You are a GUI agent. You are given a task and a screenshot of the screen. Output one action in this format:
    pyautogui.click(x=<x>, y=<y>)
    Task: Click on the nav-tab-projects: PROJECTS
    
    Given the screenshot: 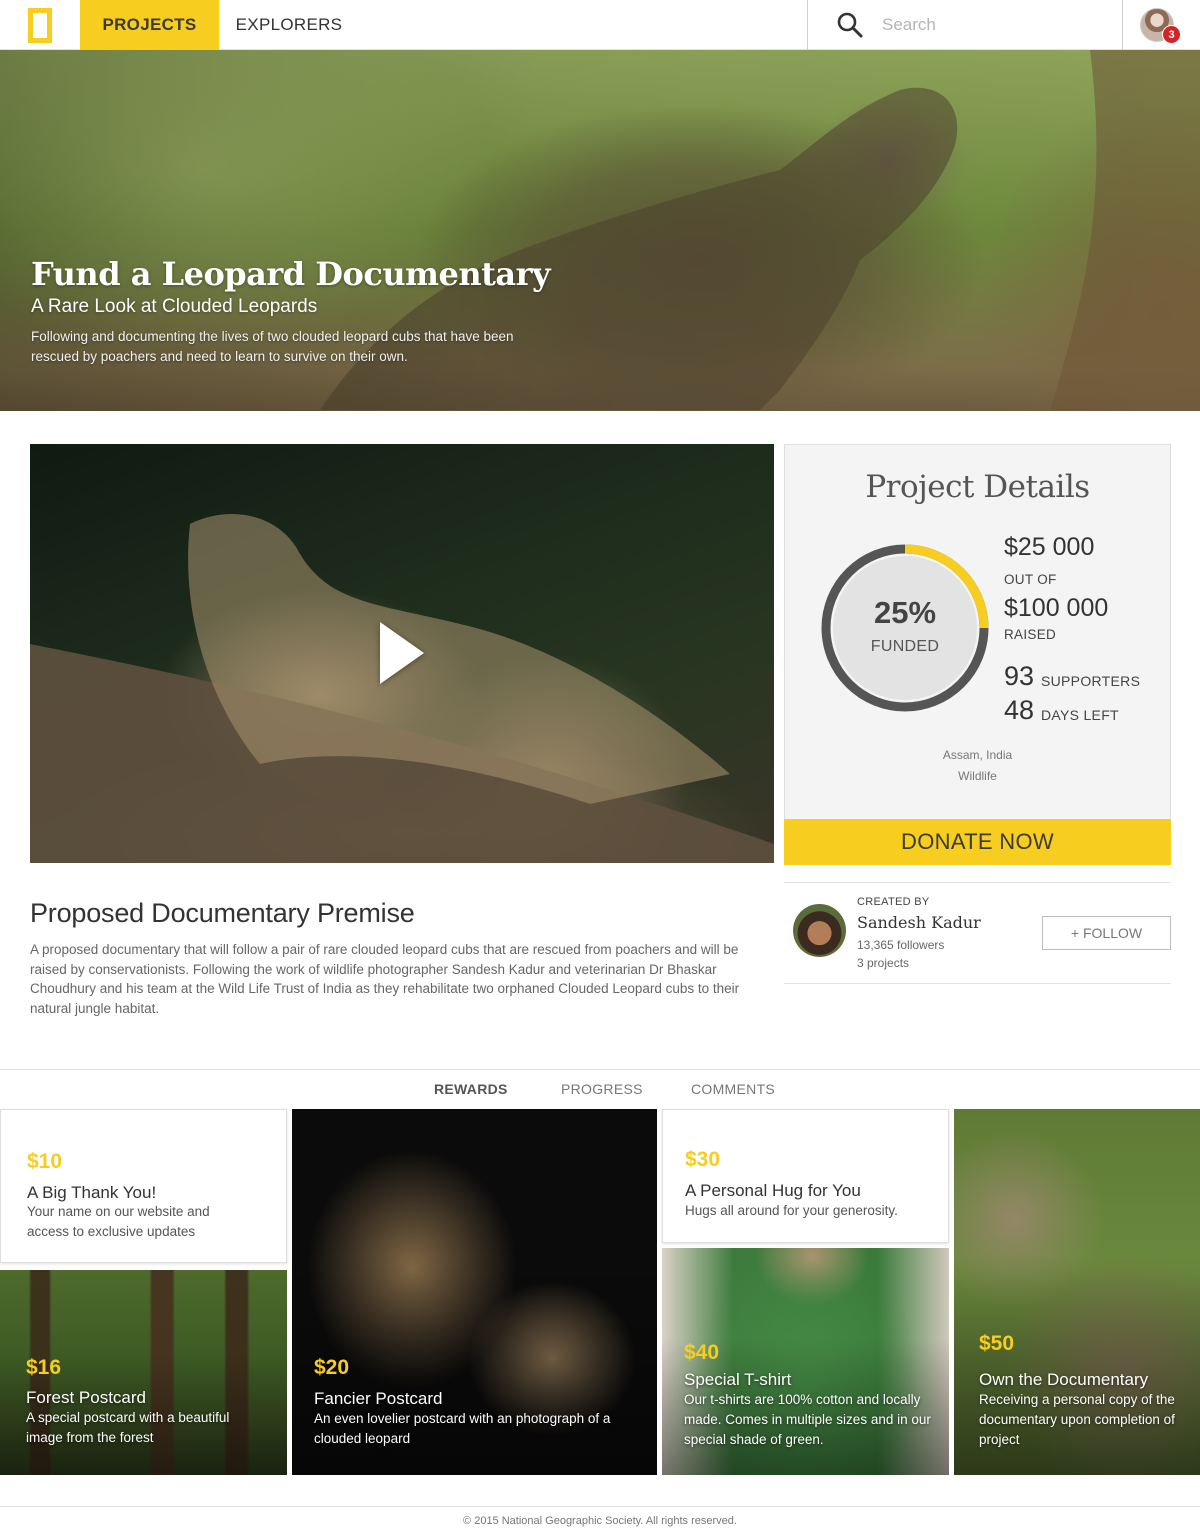 What is the action you would take?
    pyautogui.click(x=149, y=25)
    